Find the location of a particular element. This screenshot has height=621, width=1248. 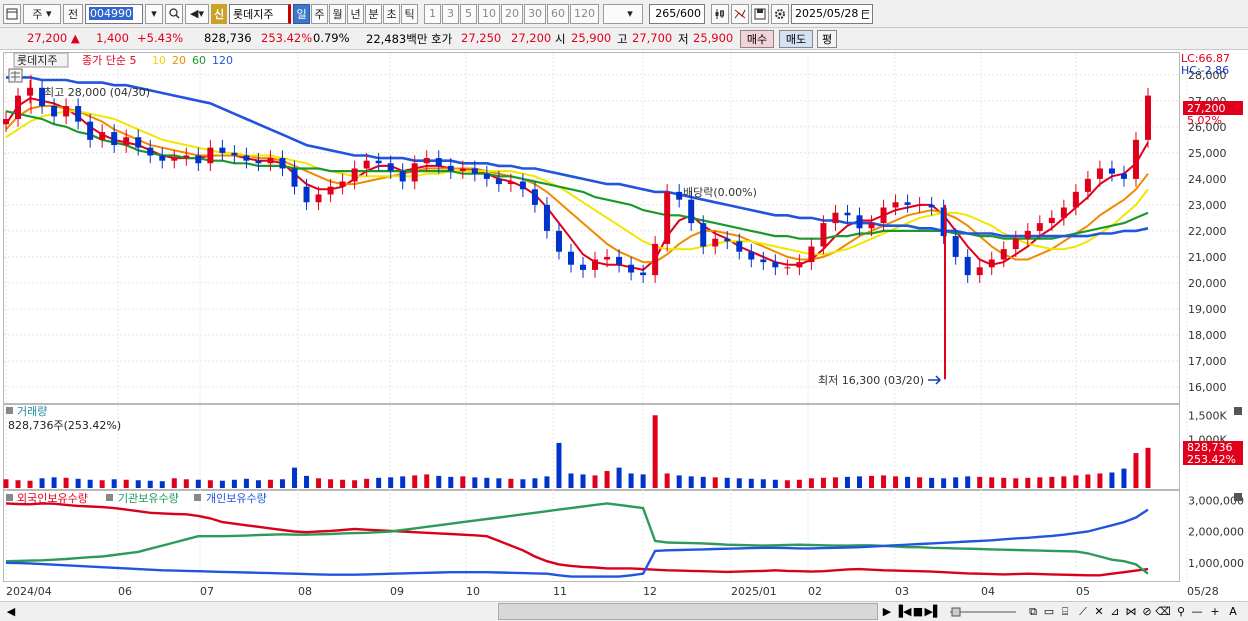

interval-tab: 120 is located at coordinates (584, 13).